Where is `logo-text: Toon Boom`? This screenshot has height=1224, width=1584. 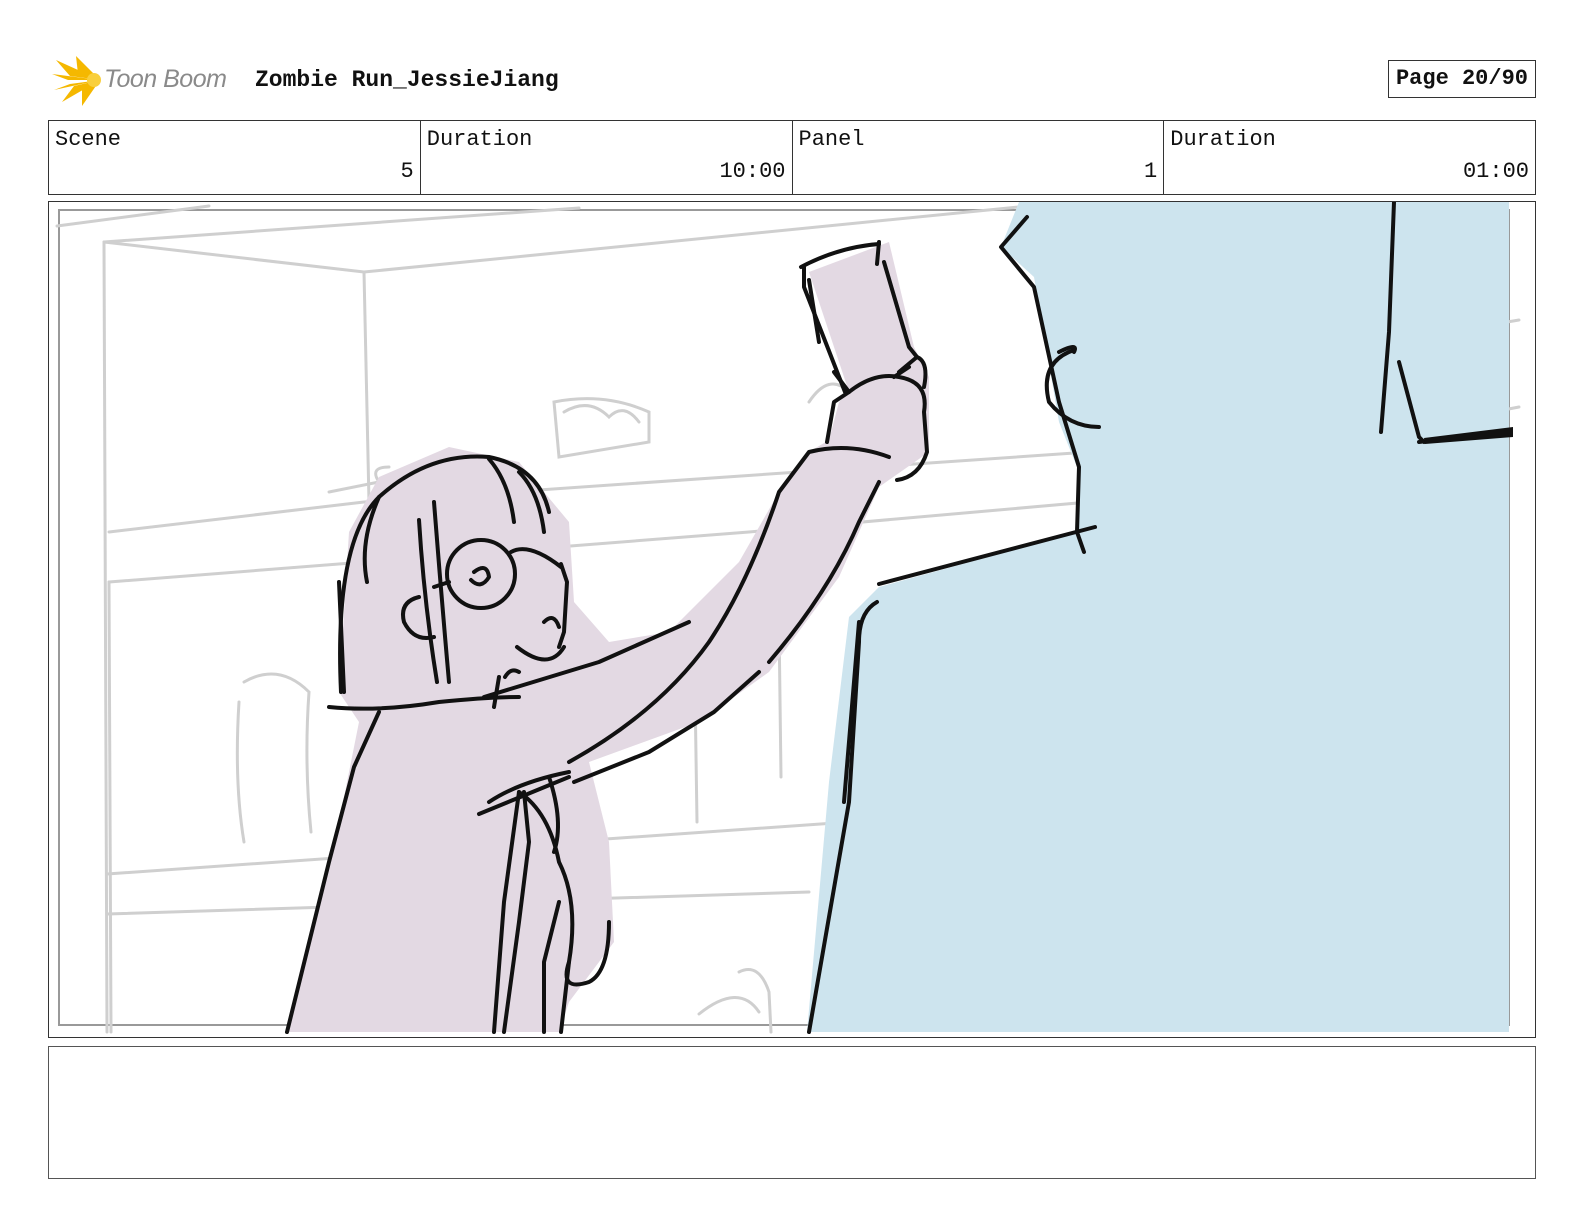
logo-text: Toon Boom is located at coordinates (165, 79).